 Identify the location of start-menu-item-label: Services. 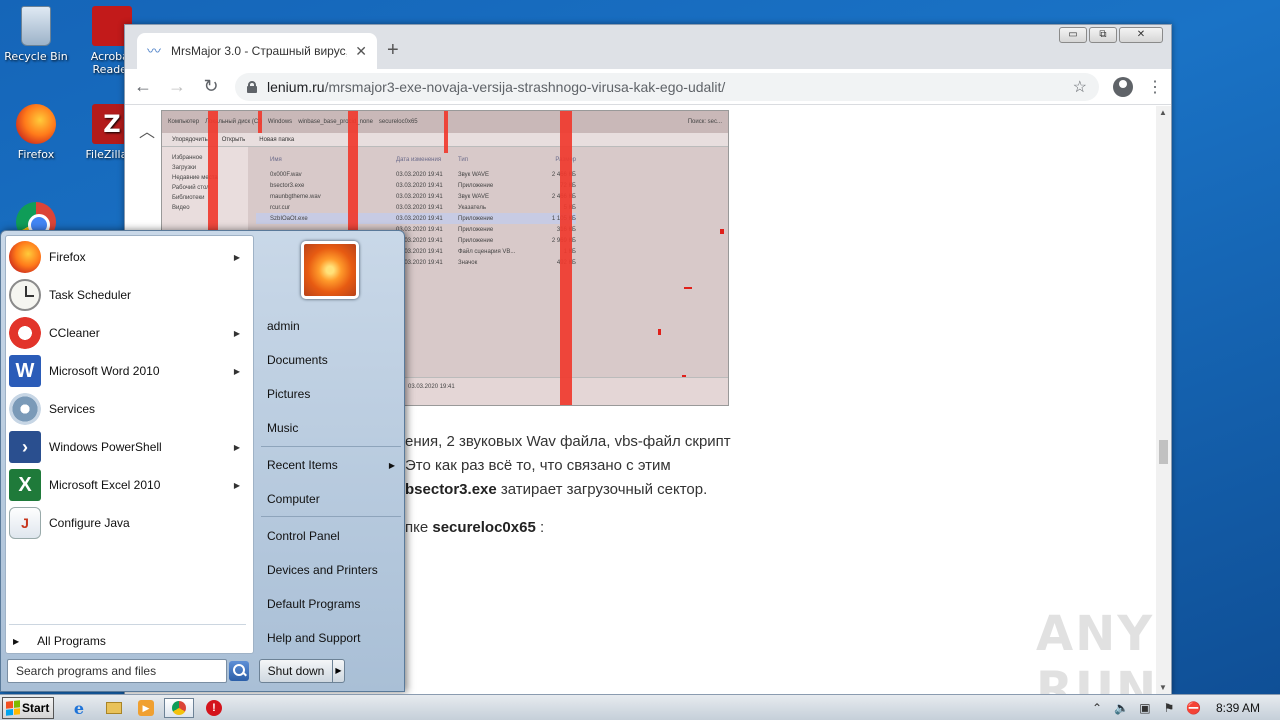
(72, 409).